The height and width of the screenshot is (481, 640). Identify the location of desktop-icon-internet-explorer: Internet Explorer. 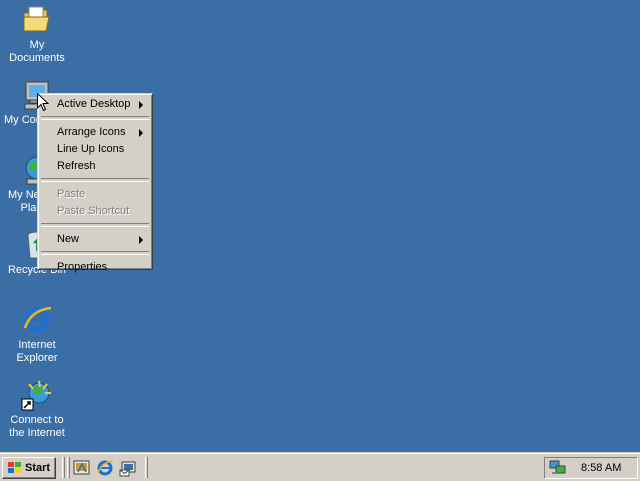
(37, 334).